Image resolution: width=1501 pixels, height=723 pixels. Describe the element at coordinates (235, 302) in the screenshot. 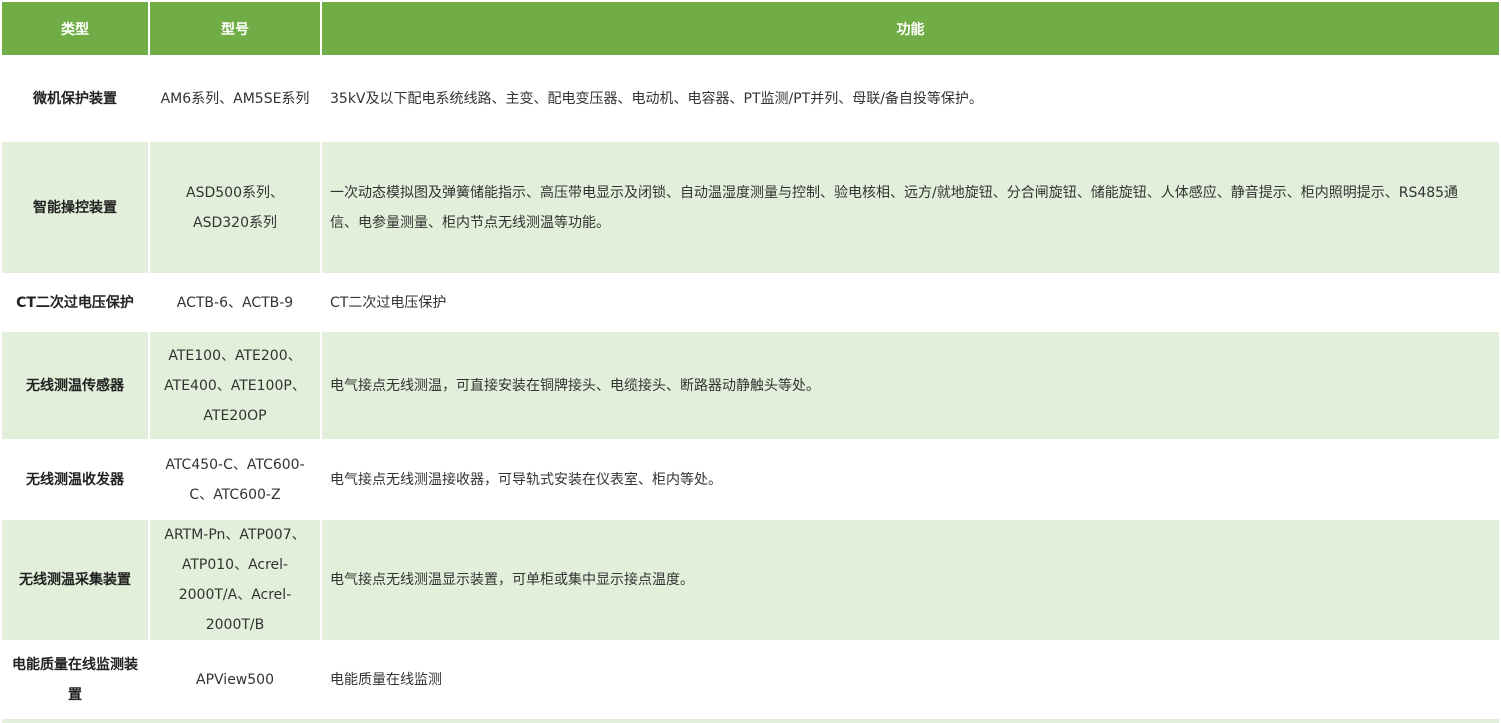

I see `cell-model: ACTB-6、ACTB-9` at that location.